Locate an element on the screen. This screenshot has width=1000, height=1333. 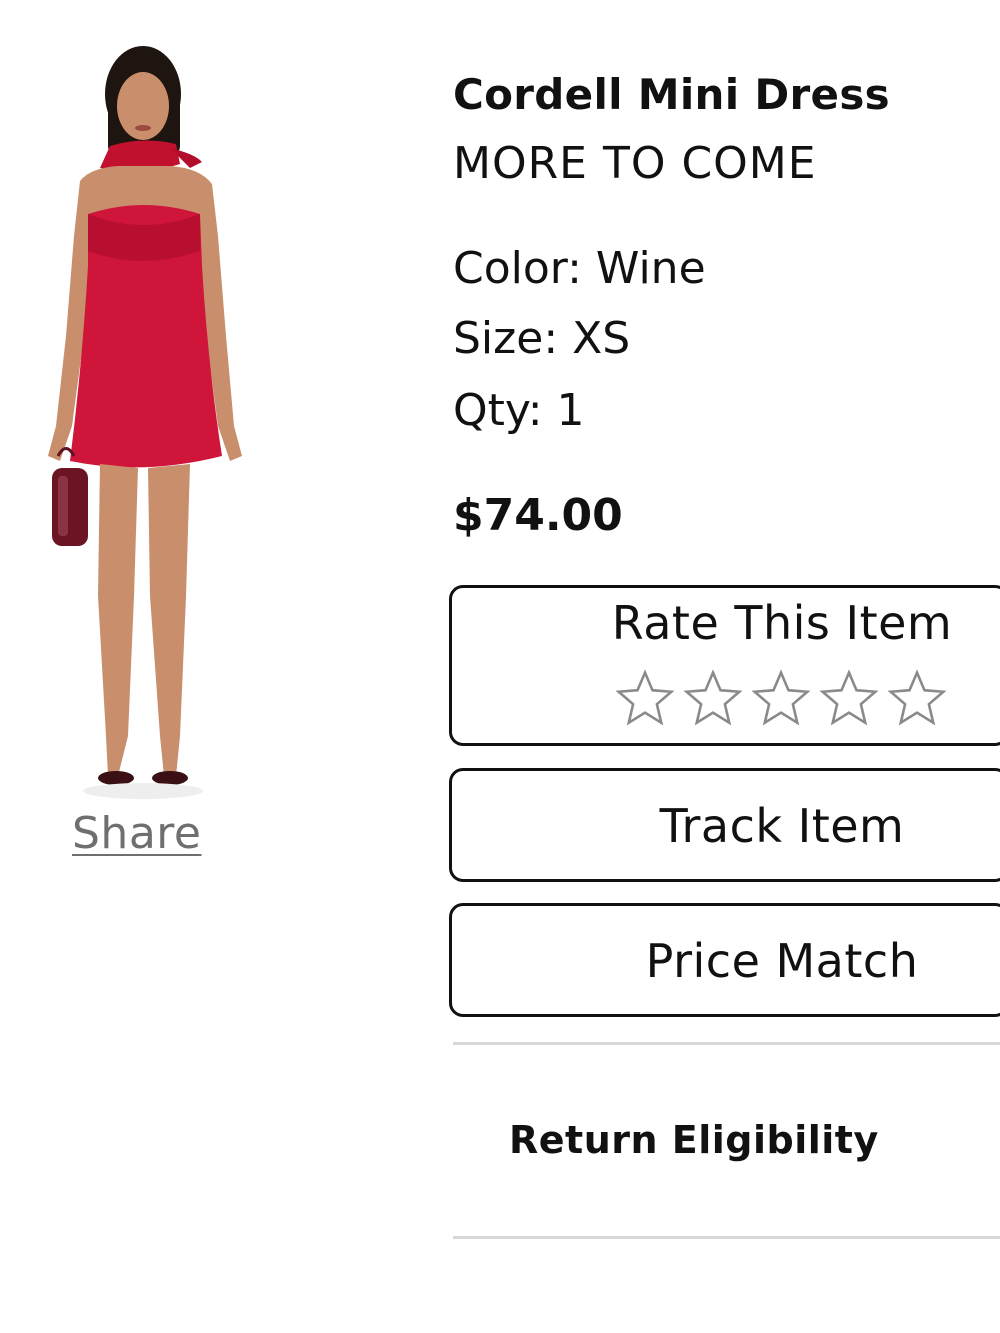
rate-item-box: Rate This Item is located at coordinates (724, 665).